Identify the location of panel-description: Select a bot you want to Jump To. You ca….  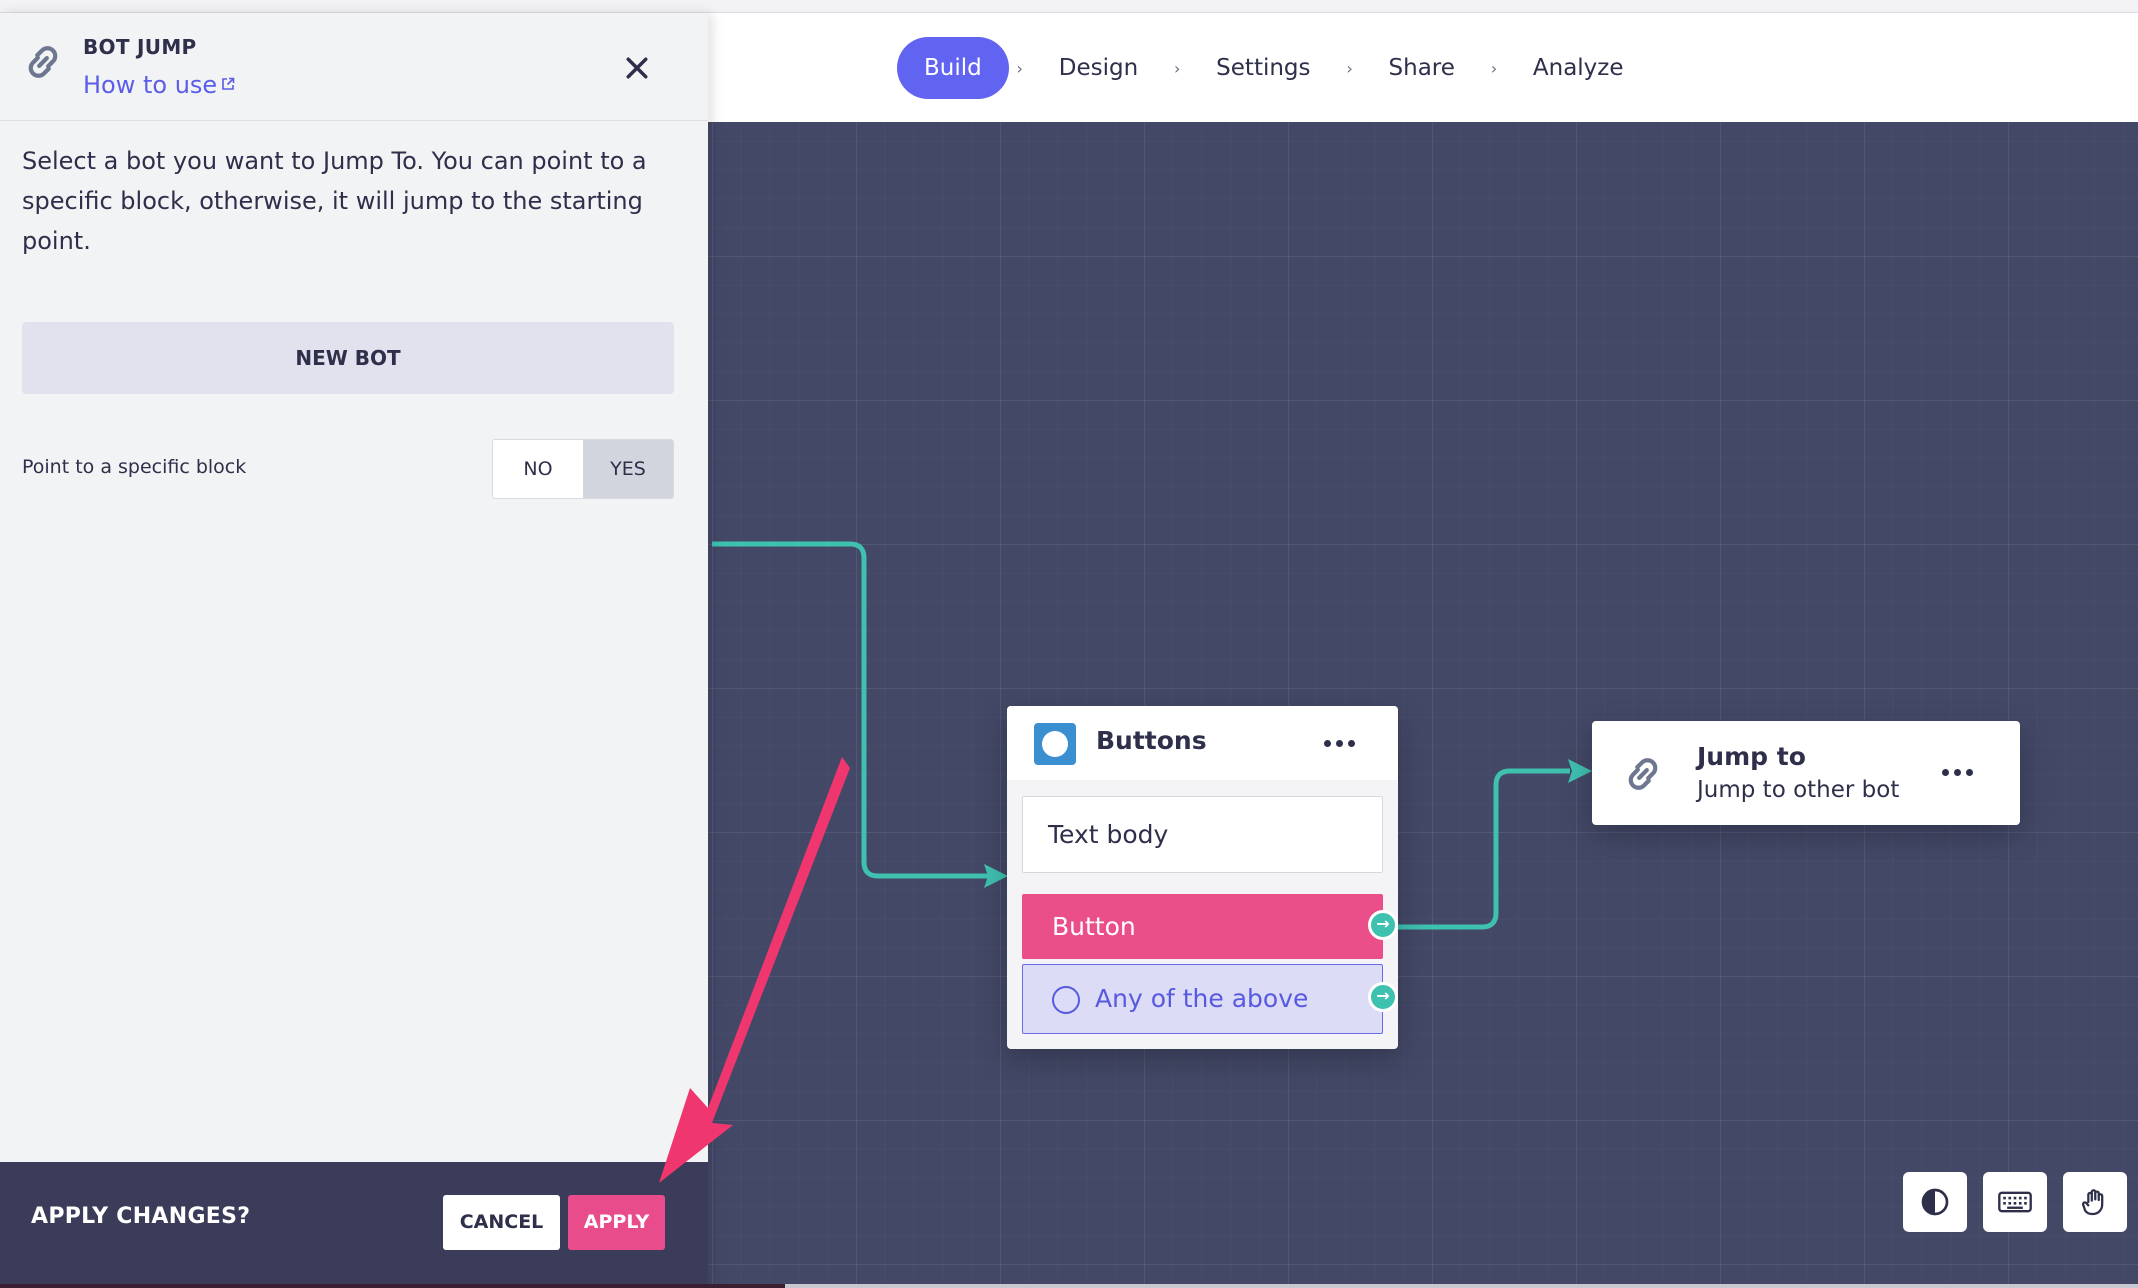
(334, 201).